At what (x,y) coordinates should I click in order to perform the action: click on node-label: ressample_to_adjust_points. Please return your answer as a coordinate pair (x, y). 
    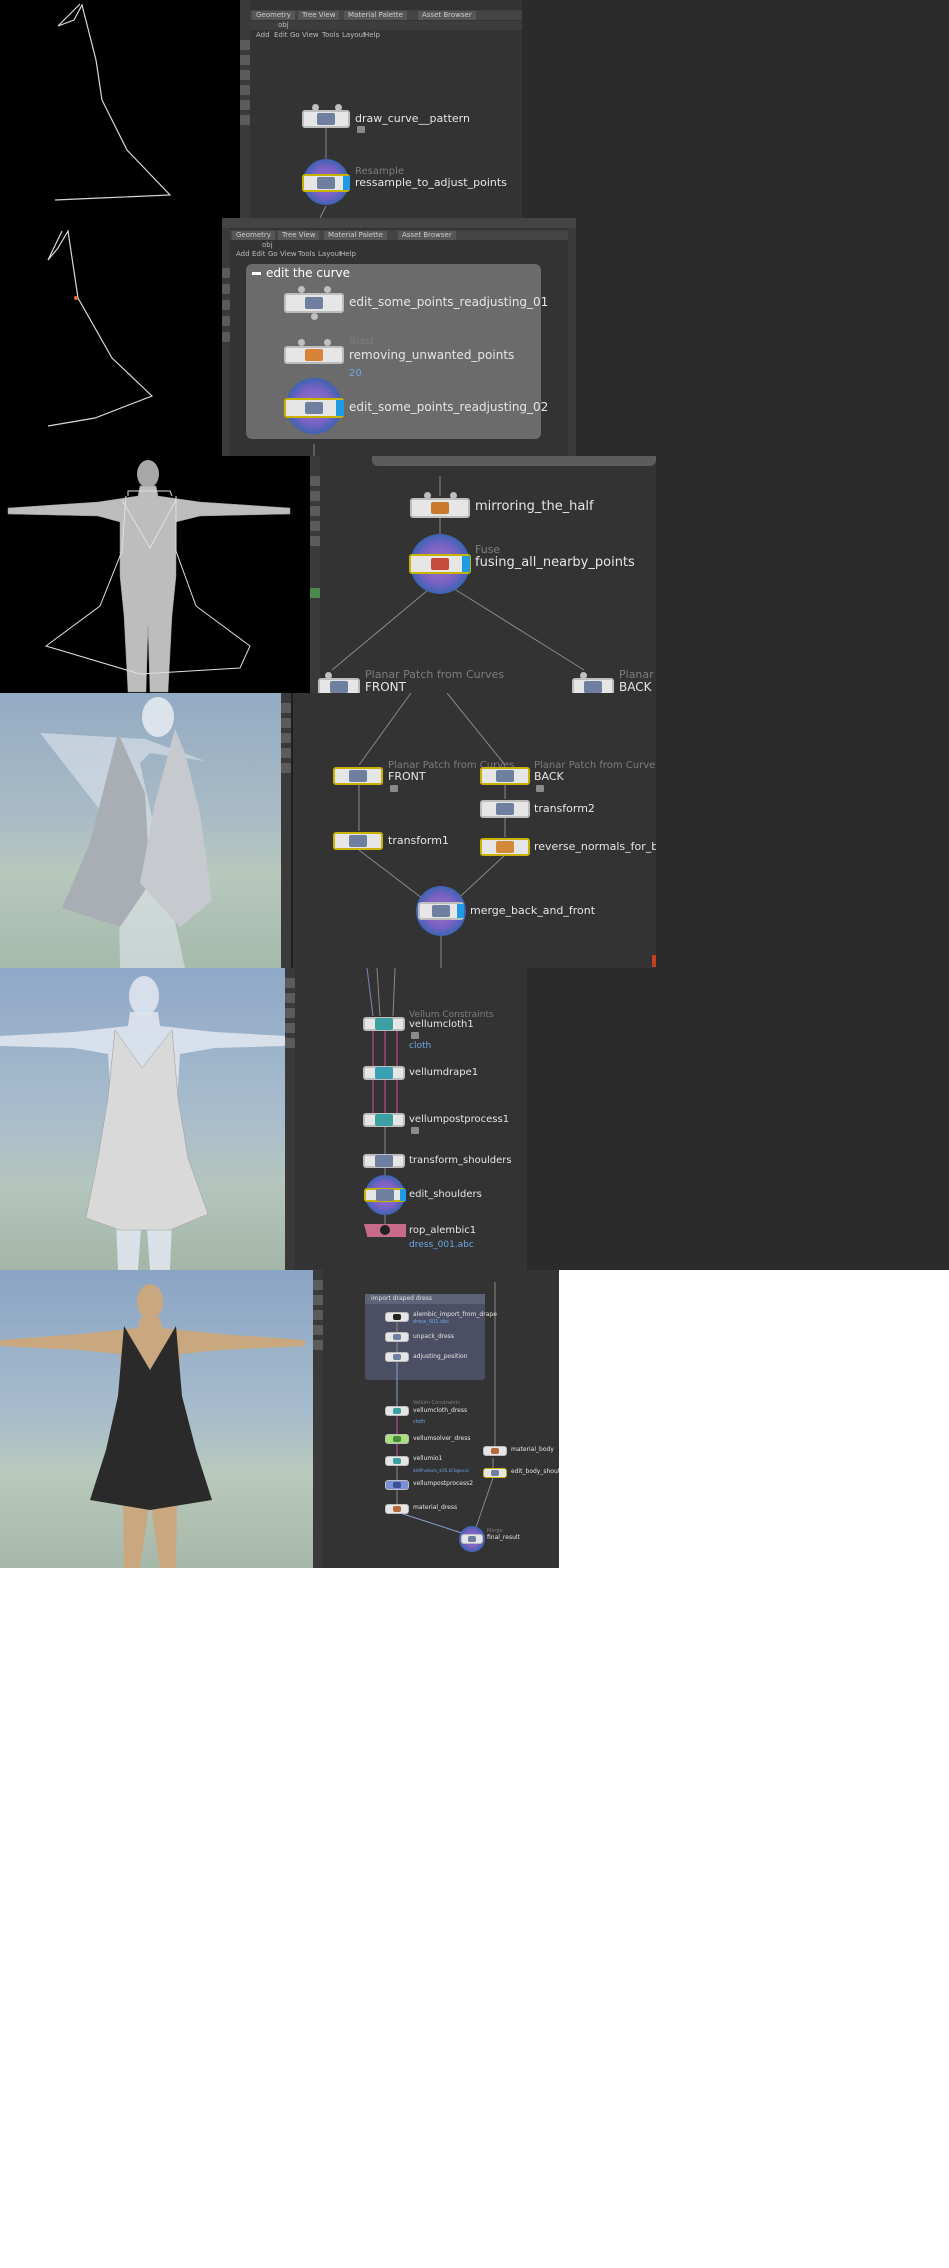
    Looking at the image, I should click on (431, 182).